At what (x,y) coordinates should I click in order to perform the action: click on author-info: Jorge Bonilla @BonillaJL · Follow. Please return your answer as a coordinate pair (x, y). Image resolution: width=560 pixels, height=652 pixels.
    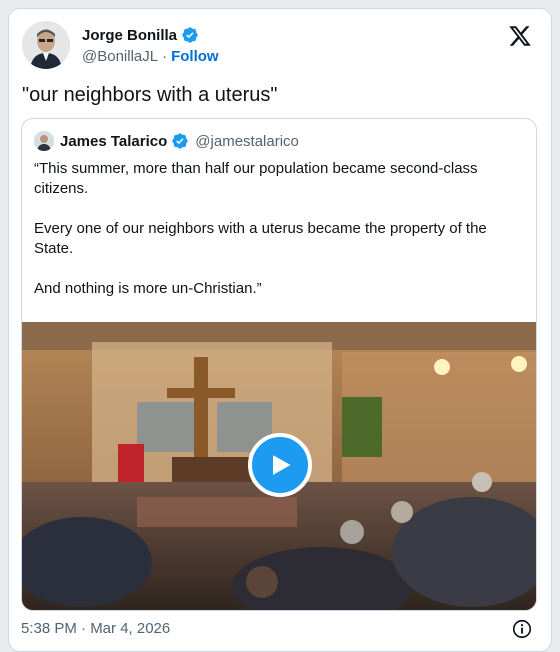
    Looking at the image, I should click on (150, 46).